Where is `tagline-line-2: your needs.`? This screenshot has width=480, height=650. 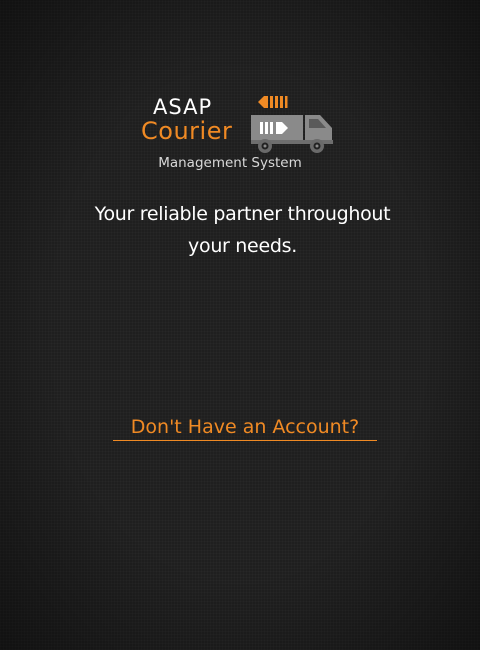
tagline-line-2: your needs. is located at coordinates (242, 246).